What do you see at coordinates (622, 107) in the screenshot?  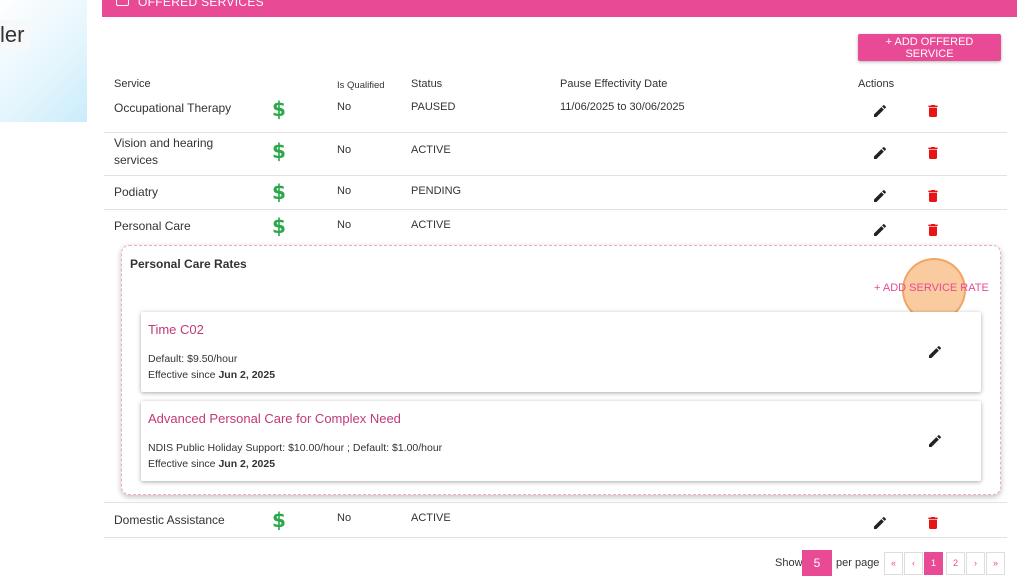 I see `pause-date-value: 11/06/2025 to 30/06/2025` at bounding box center [622, 107].